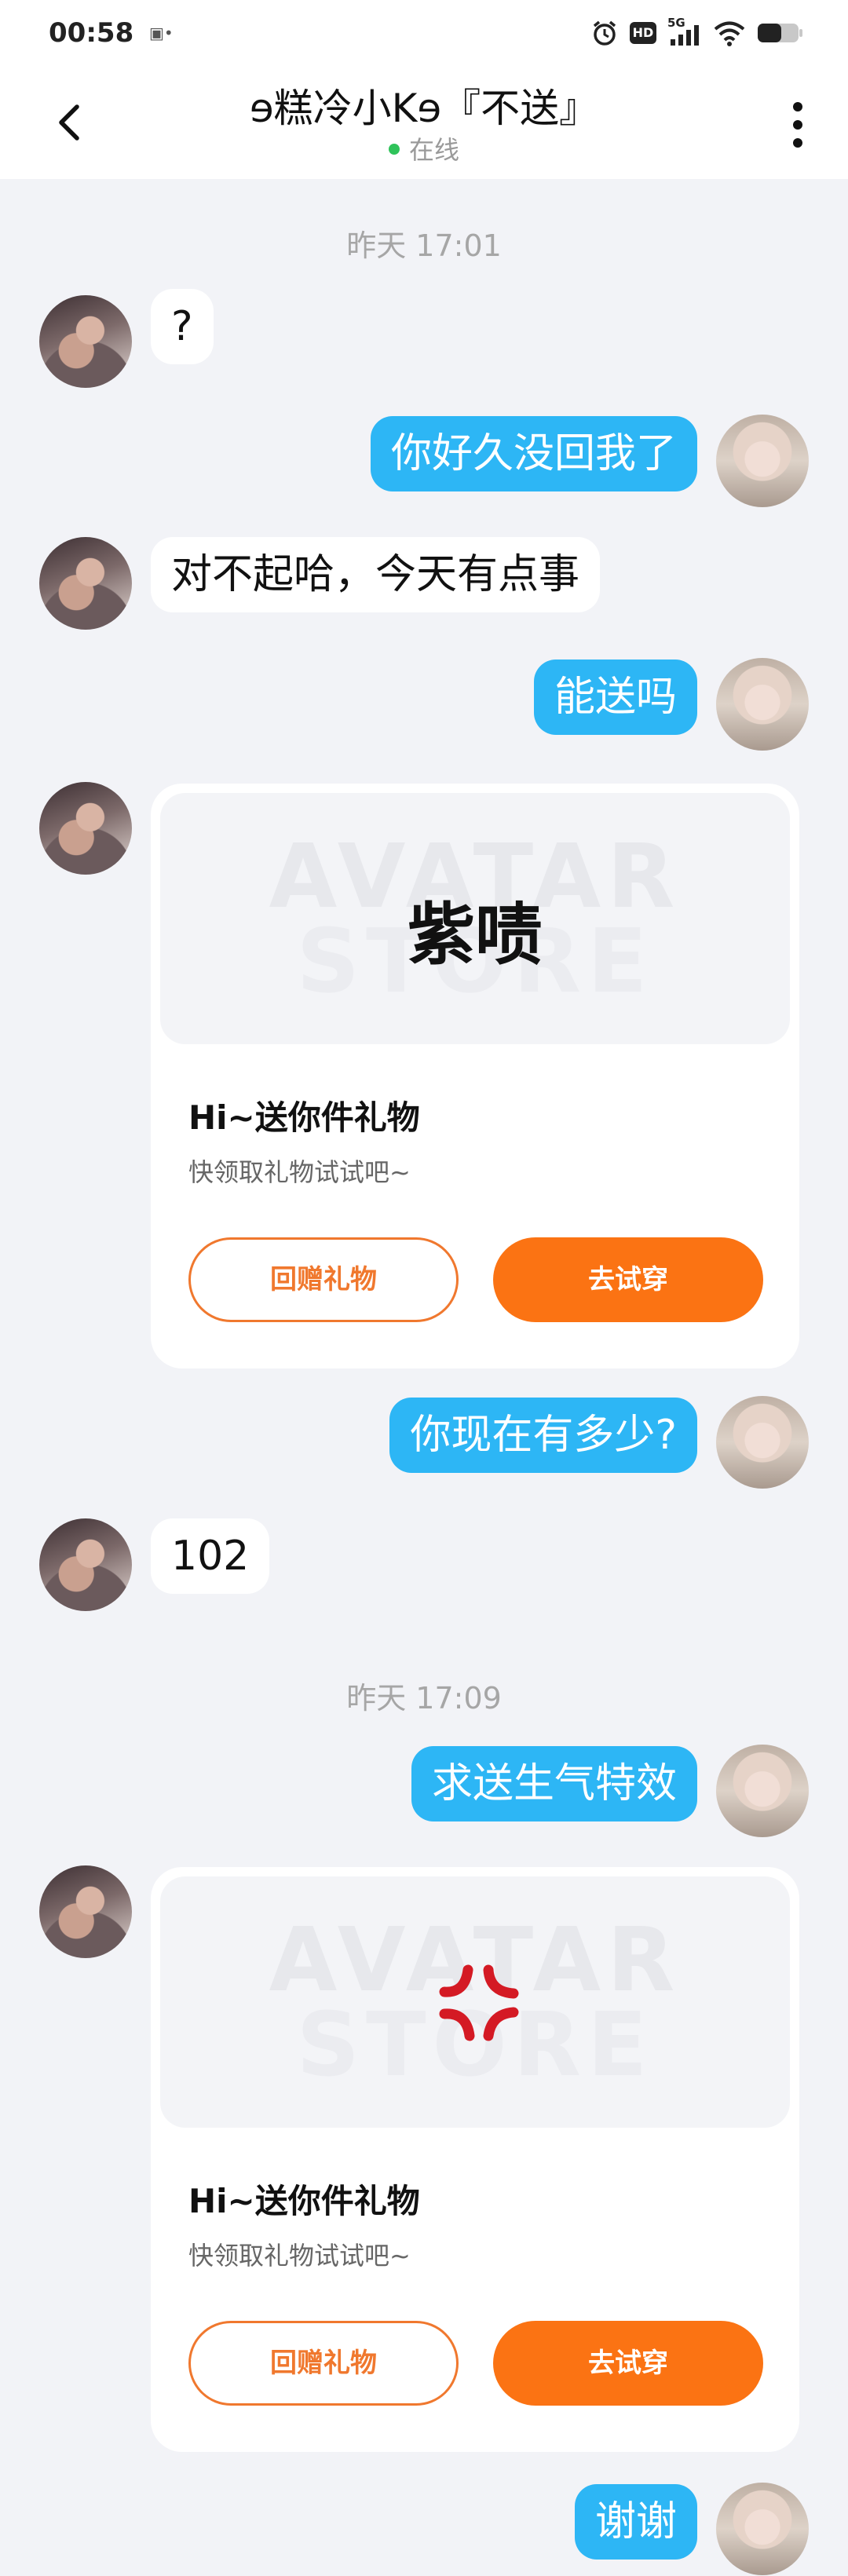 The width and height of the screenshot is (848, 2576). I want to click on message-bubble-outgoing: 你好久没回我了, so click(534, 453).